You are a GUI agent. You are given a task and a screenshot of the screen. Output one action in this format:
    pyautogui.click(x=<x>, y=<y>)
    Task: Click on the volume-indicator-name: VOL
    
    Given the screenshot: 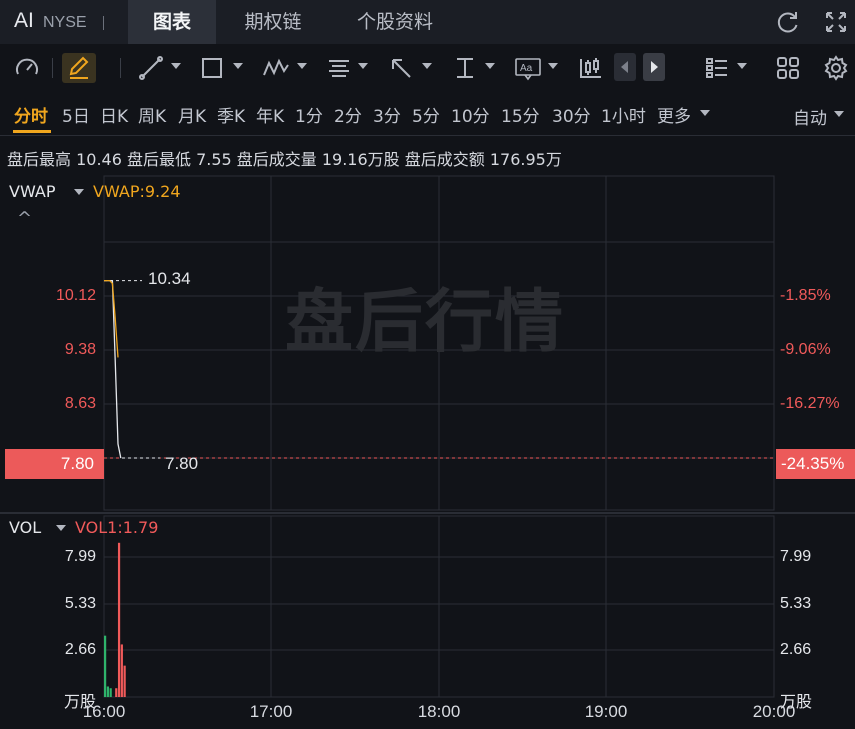 What is the action you would take?
    pyautogui.click(x=25, y=527)
    